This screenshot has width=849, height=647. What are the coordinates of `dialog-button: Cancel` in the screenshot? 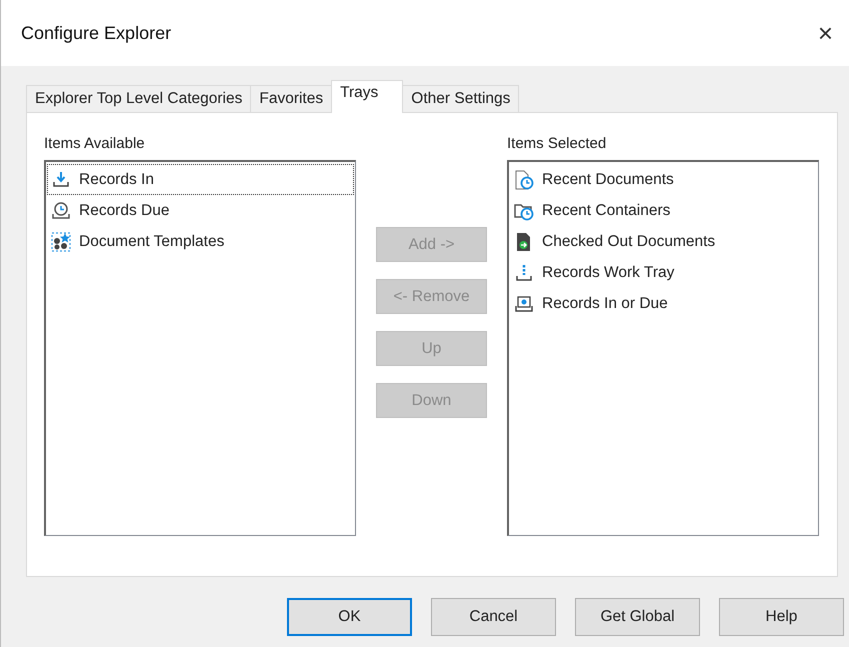 It's located at (493, 617).